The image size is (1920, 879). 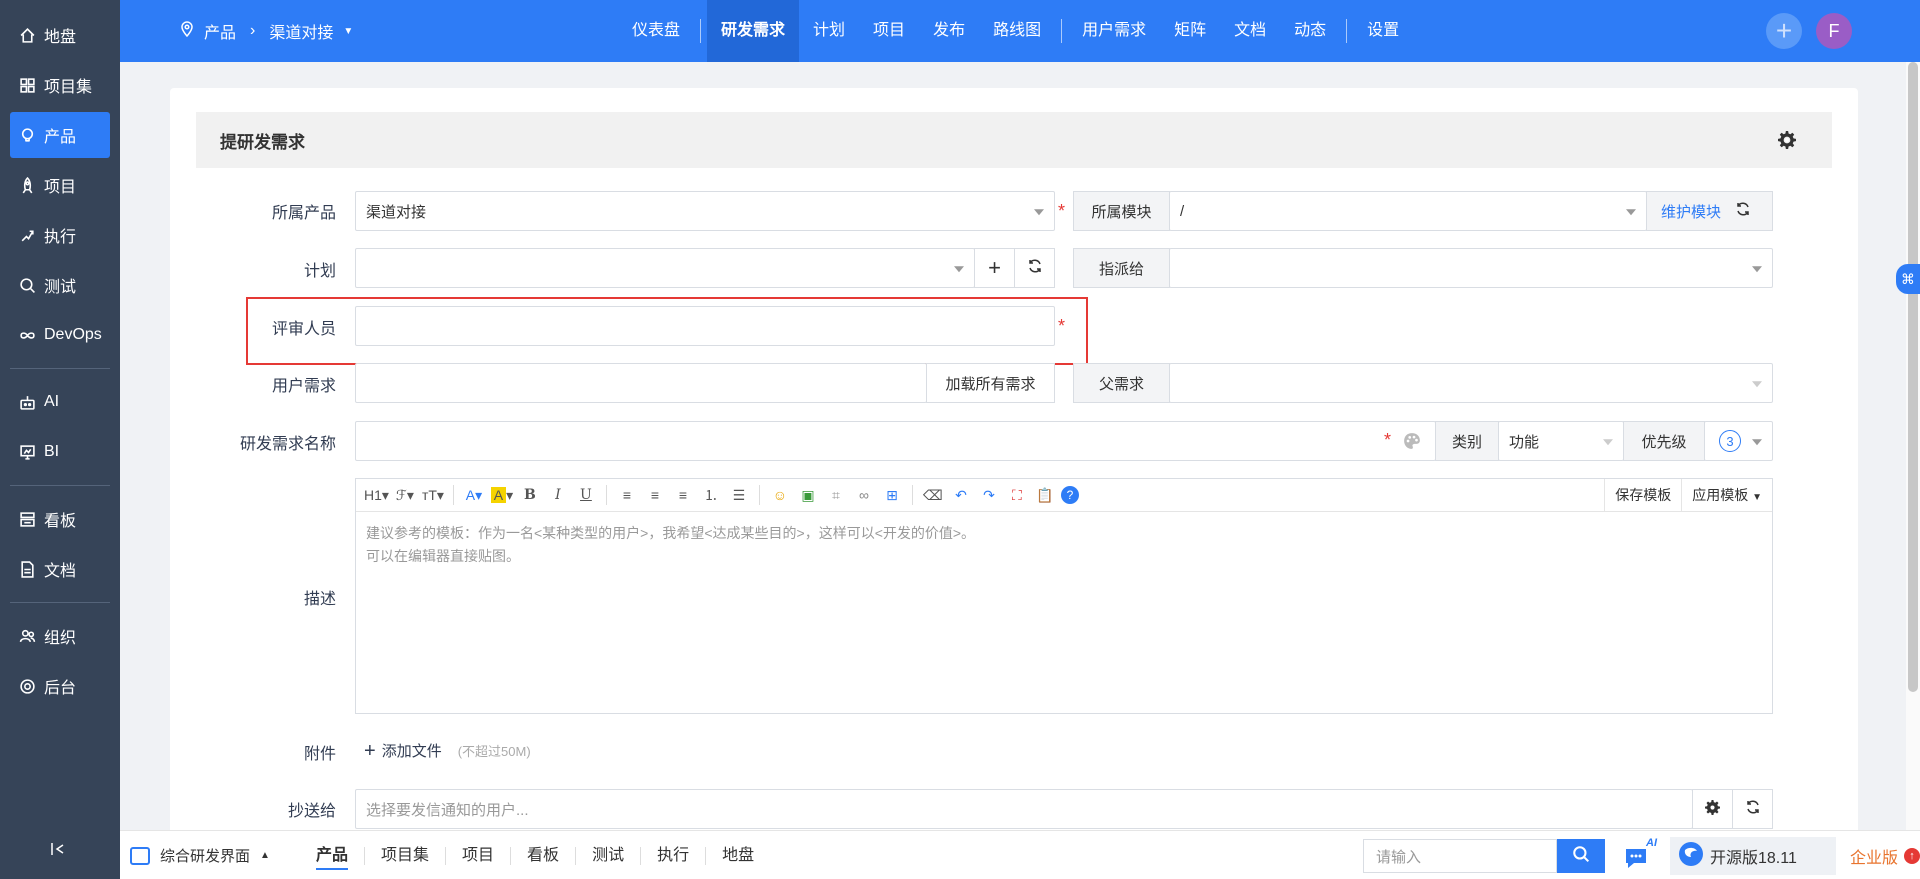 I want to click on link-icon: ∞, so click(x=864, y=495).